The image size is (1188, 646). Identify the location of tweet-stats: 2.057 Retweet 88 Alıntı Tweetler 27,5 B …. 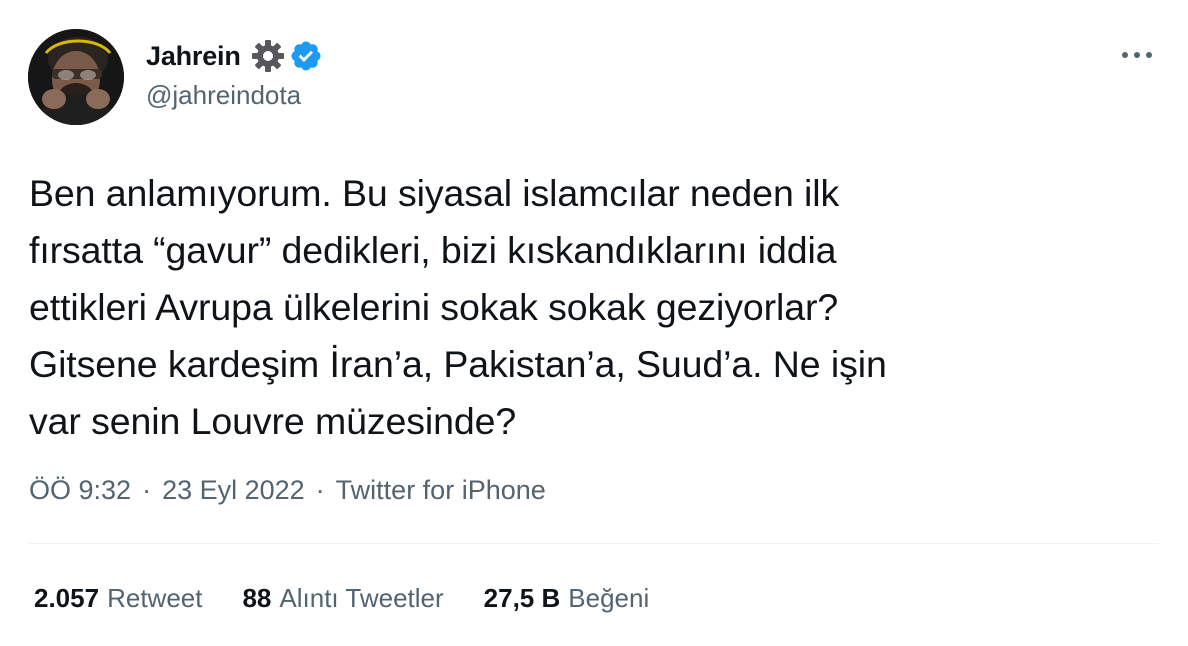
(361, 598).